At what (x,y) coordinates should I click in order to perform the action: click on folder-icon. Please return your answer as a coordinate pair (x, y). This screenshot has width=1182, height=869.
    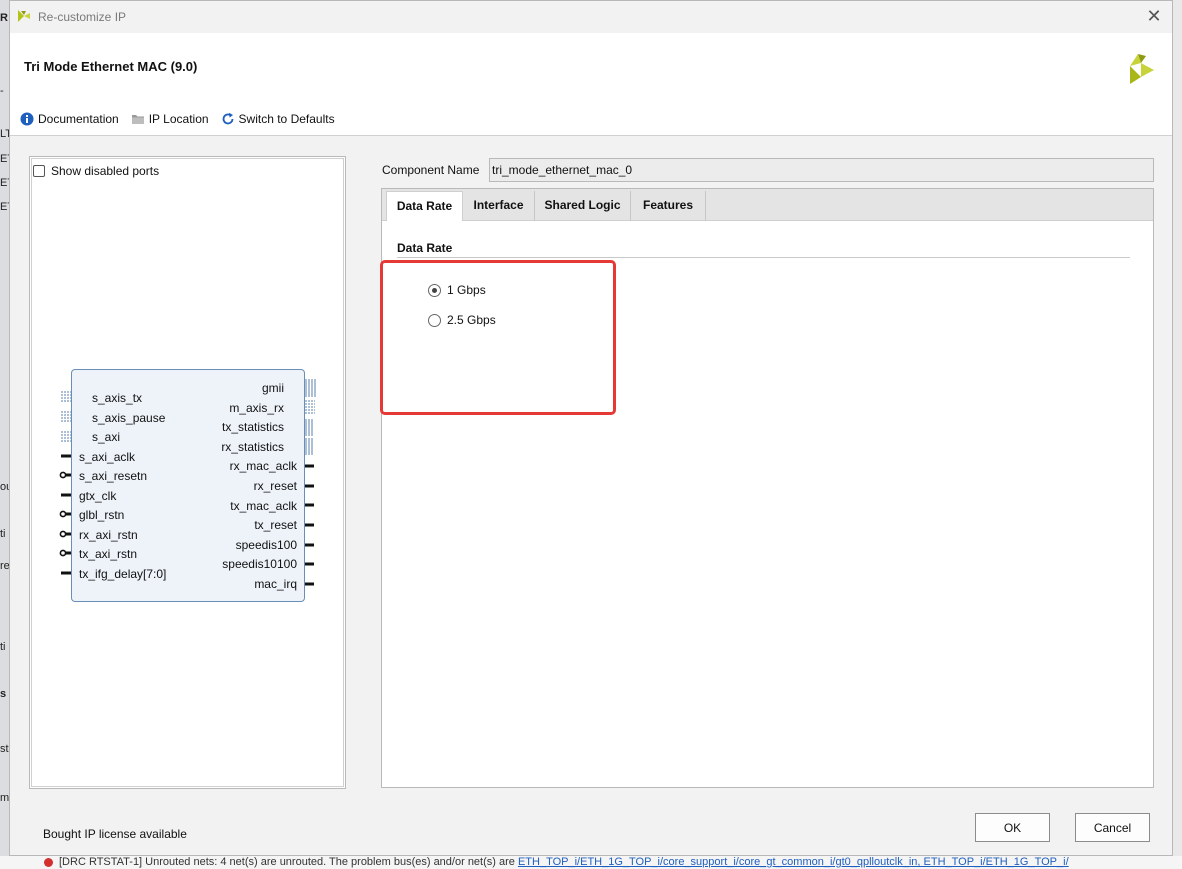
    Looking at the image, I should click on (137, 119).